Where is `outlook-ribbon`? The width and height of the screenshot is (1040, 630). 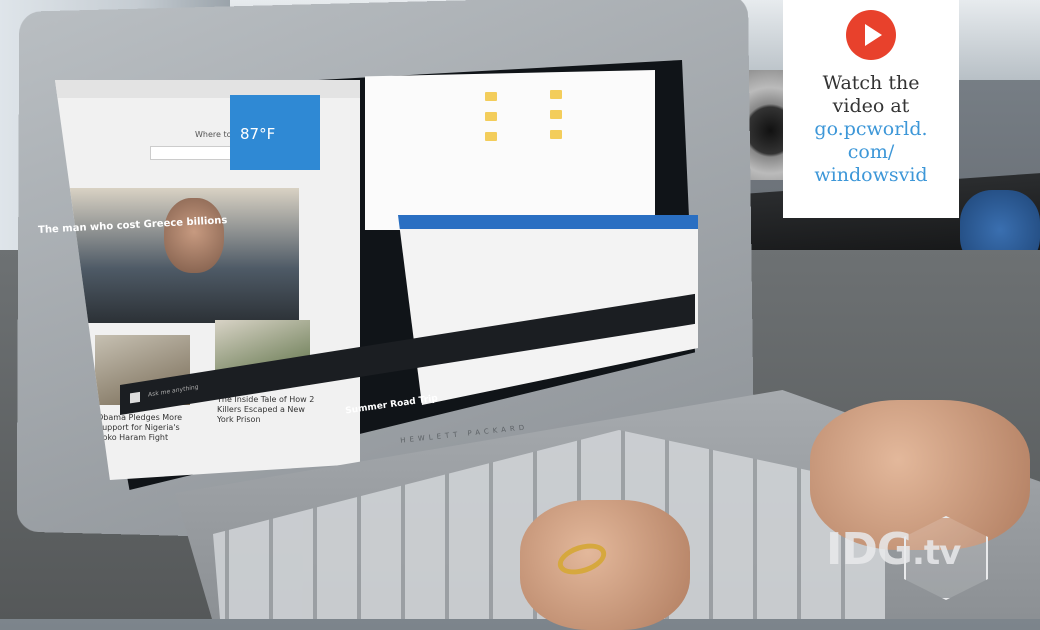 outlook-ribbon is located at coordinates (548, 222).